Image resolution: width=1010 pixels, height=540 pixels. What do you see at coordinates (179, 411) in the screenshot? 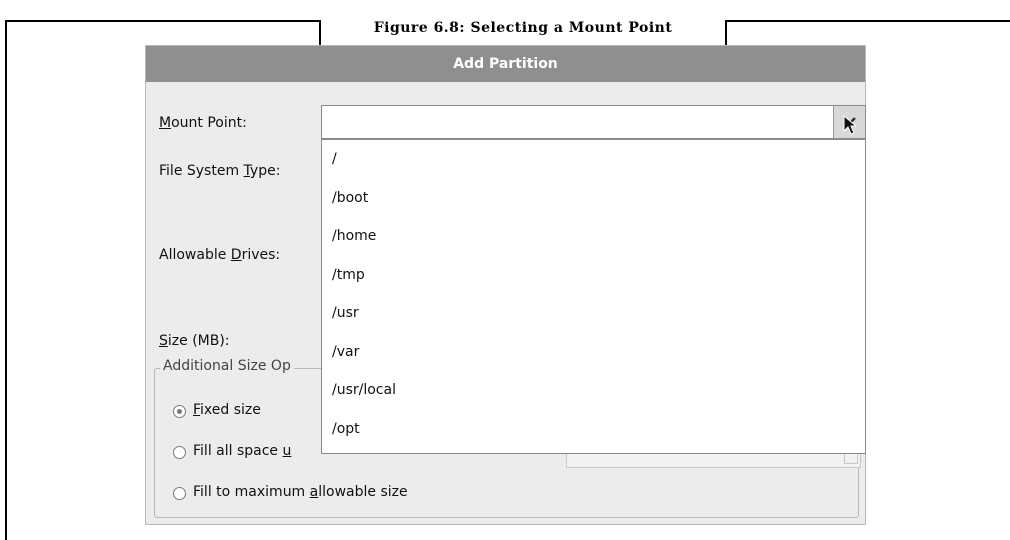
I see `fixed-size-radio` at bounding box center [179, 411].